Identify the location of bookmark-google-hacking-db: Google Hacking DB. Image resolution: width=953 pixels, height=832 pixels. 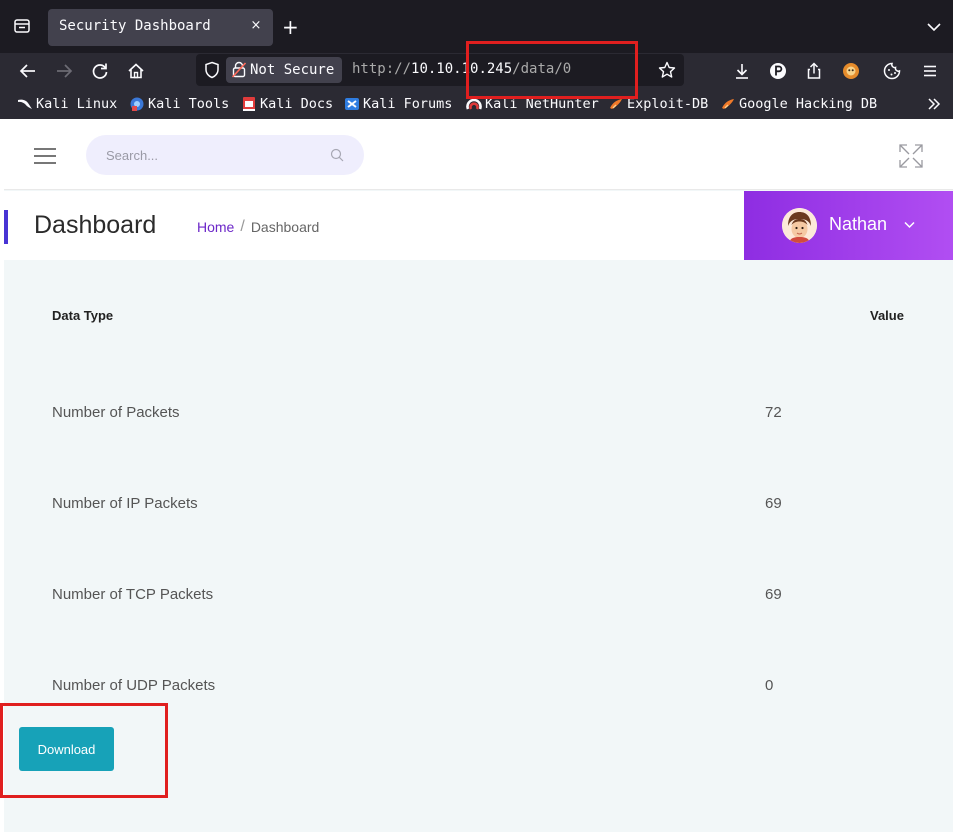
(798, 104).